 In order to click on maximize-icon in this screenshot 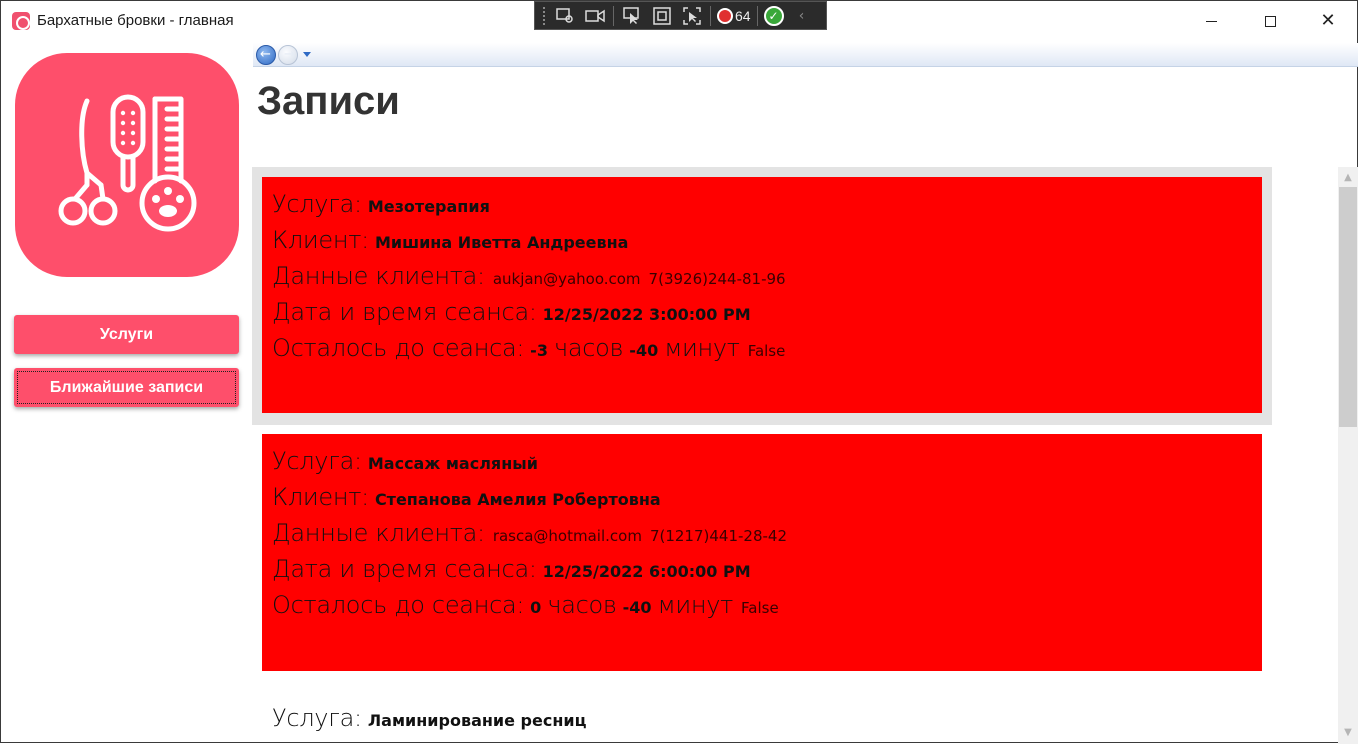, I will do `click(1270, 21)`.